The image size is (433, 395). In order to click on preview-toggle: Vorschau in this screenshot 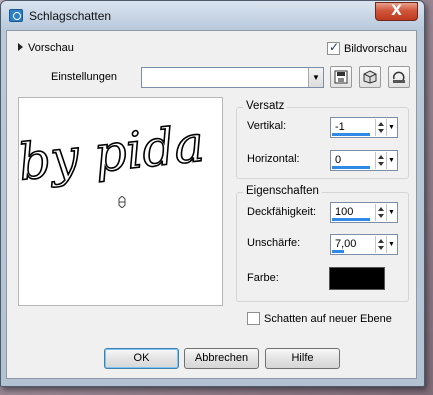, I will do `click(46, 48)`.